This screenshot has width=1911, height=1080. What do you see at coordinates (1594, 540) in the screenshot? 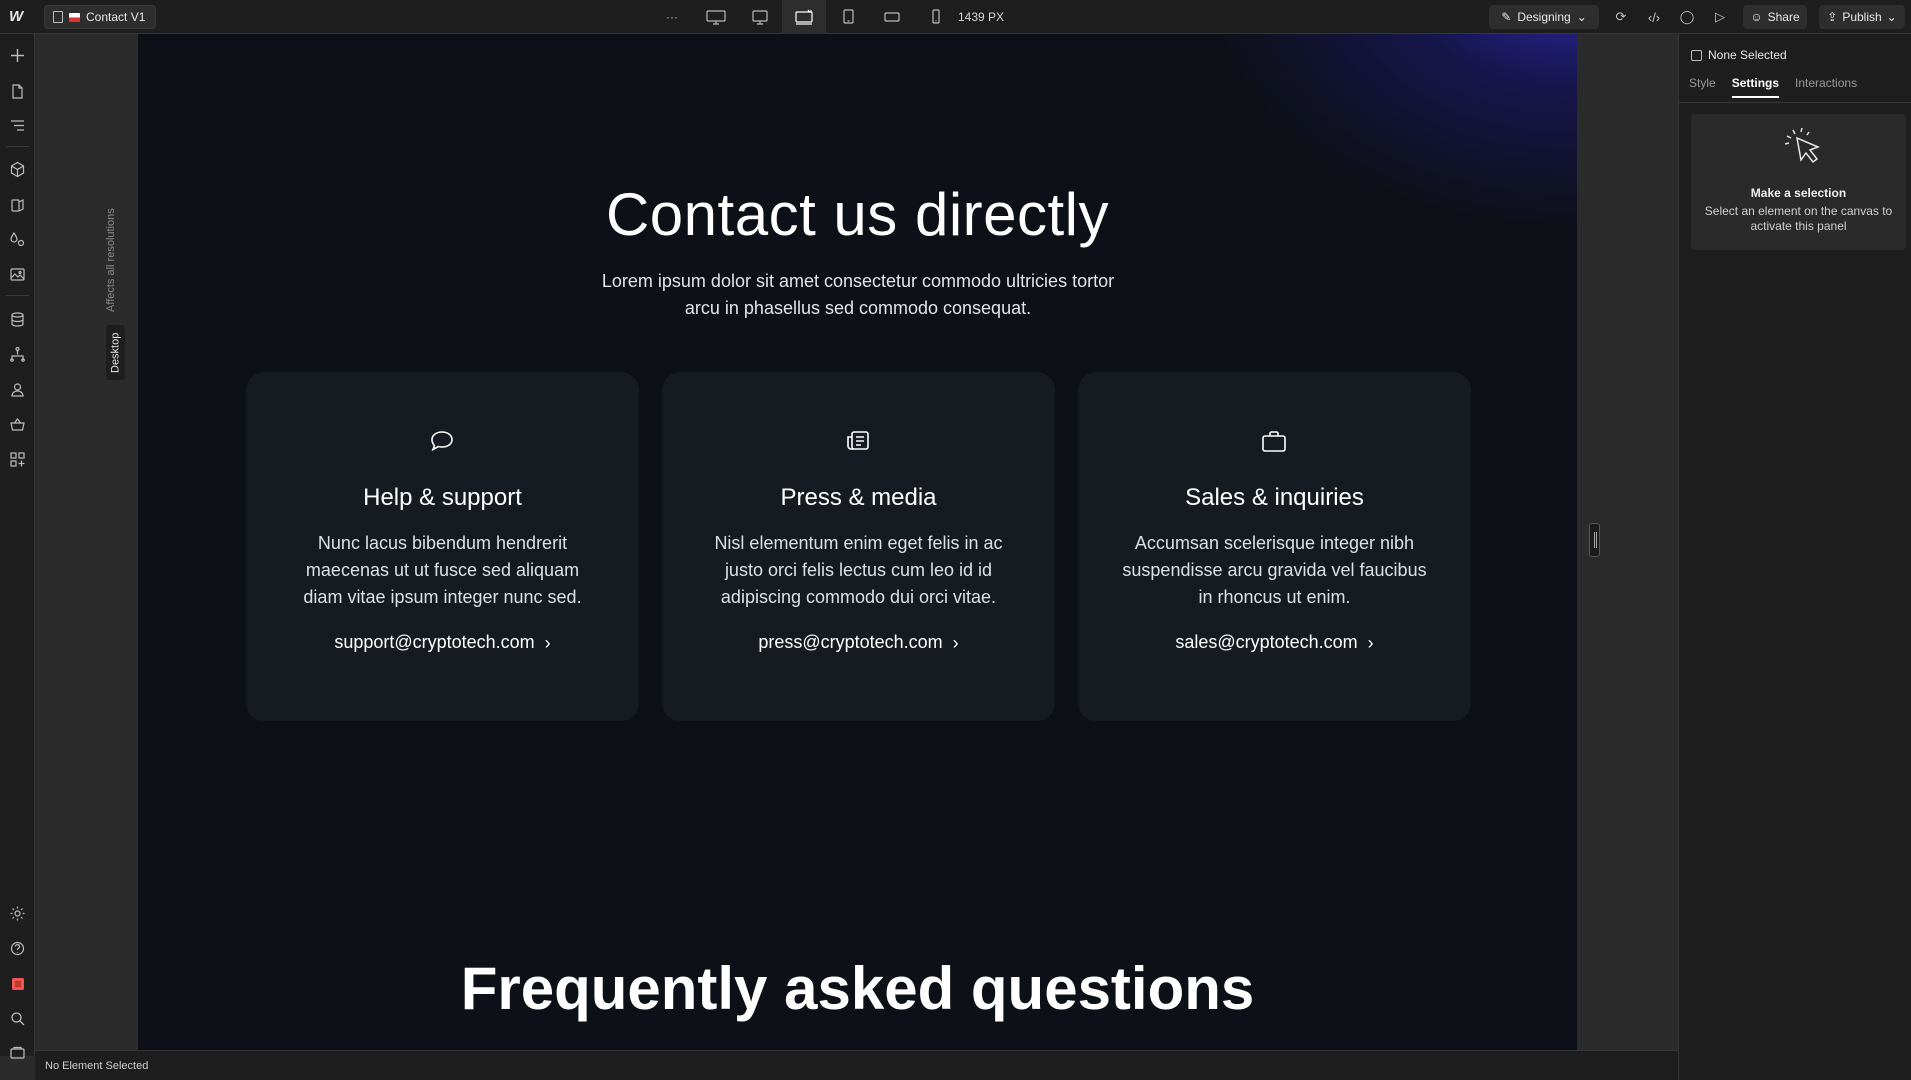
I see `canvas-resize-handle` at bounding box center [1594, 540].